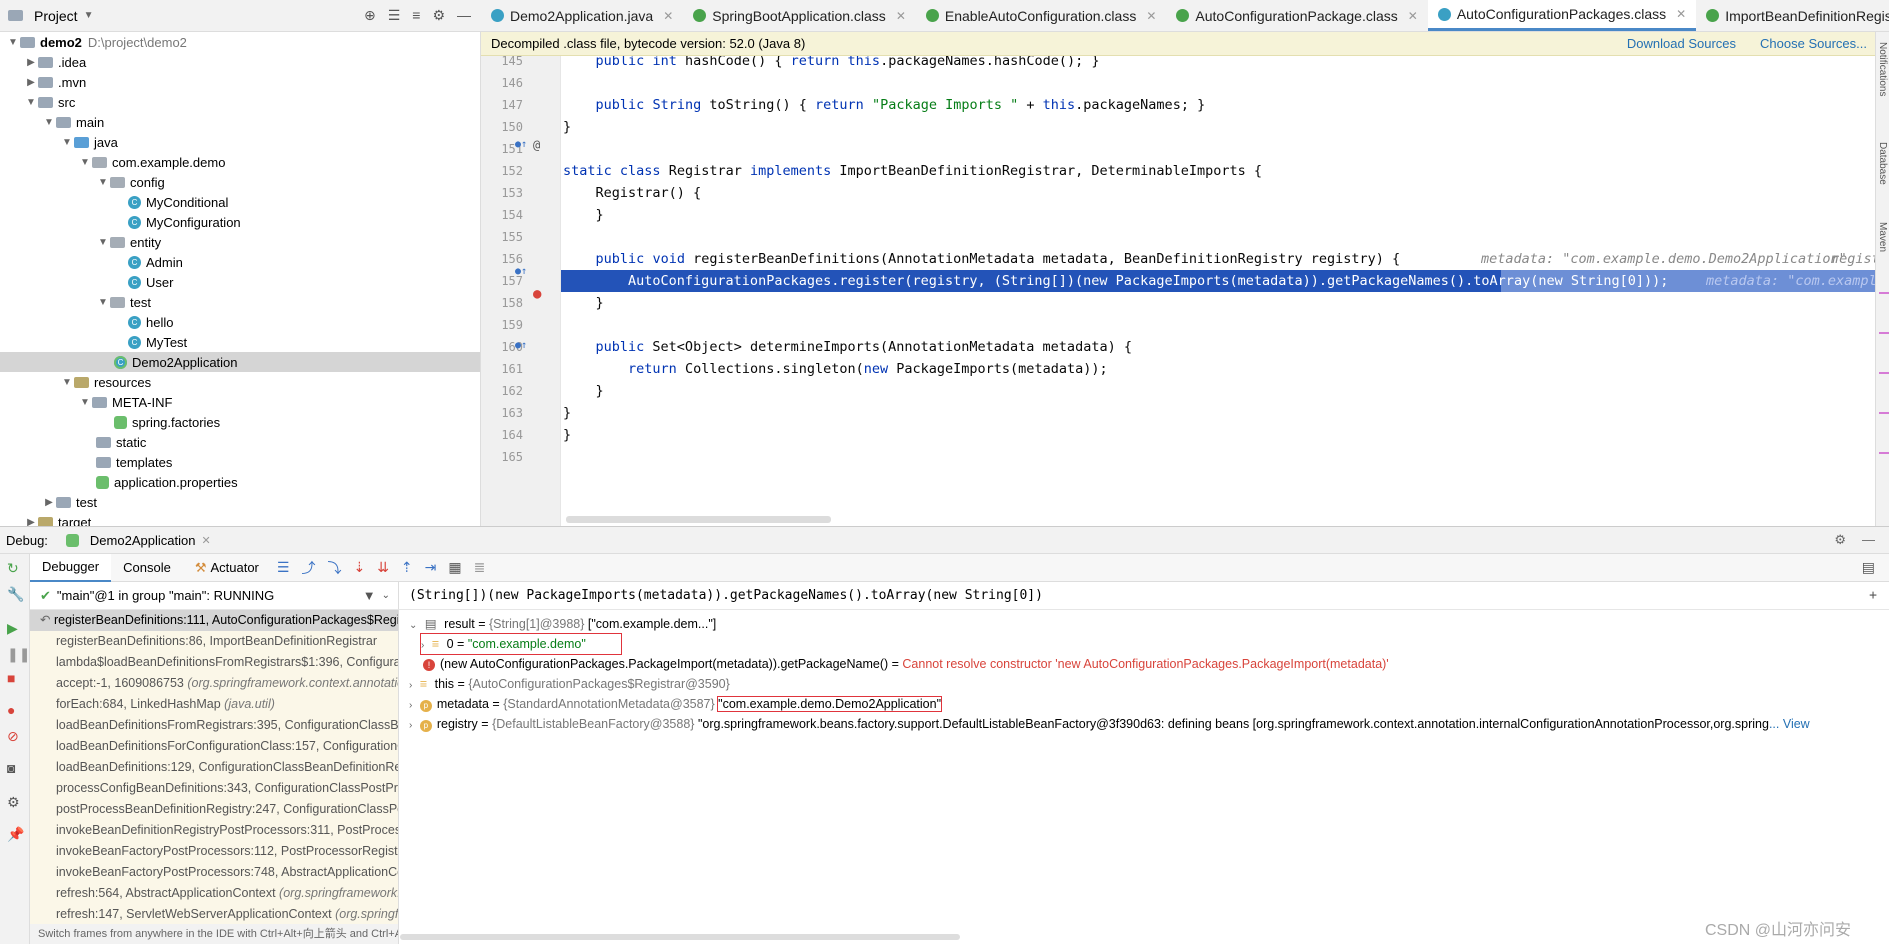 The height and width of the screenshot is (944, 1889). What do you see at coordinates (71, 567) in the screenshot?
I see `tab-debugger: Debugger` at bounding box center [71, 567].